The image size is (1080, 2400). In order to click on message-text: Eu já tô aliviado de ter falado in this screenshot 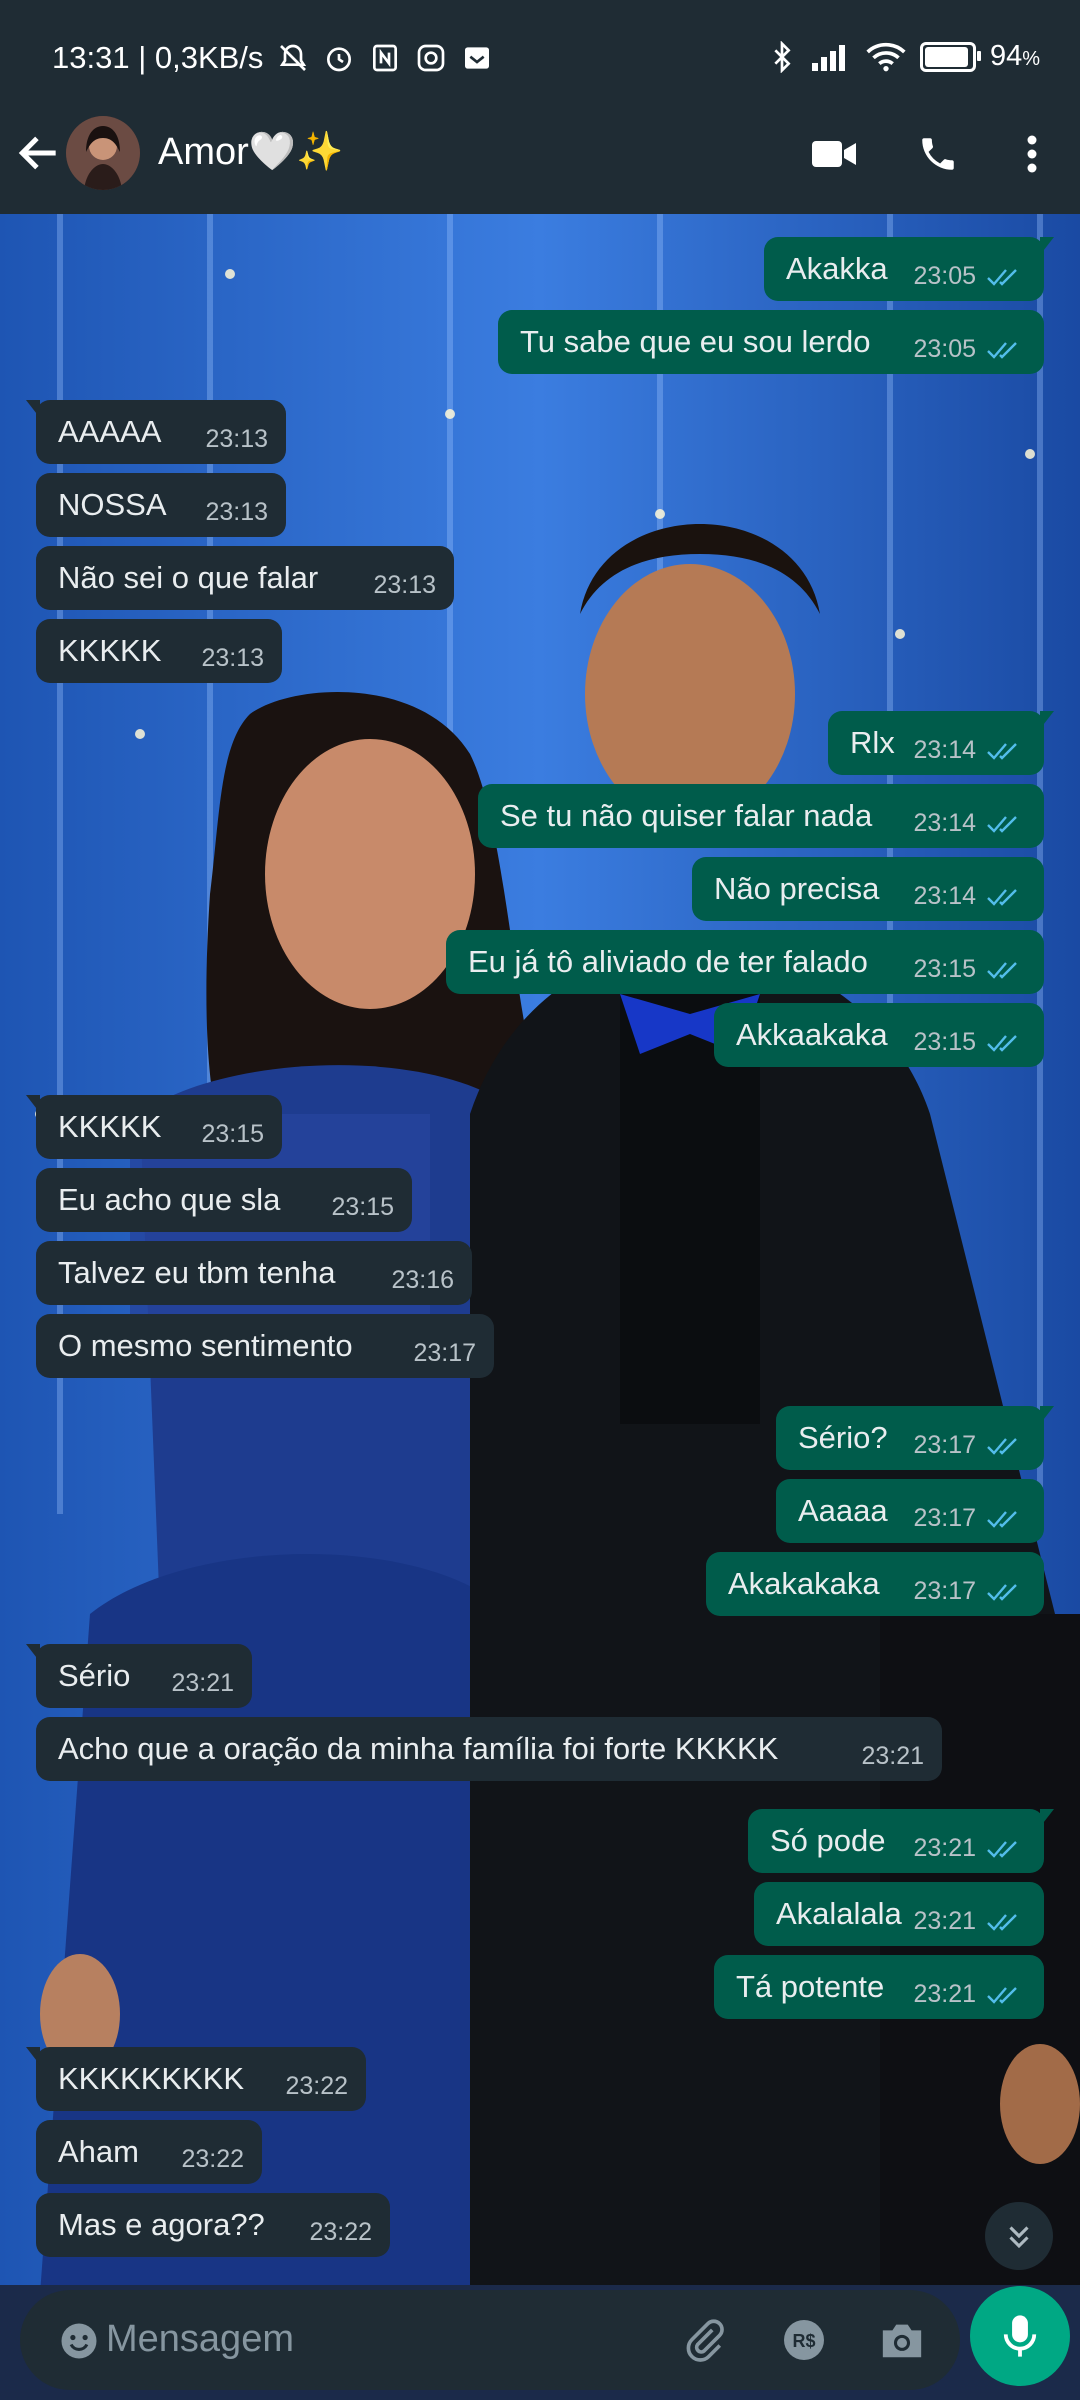, I will do `click(668, 961)`.